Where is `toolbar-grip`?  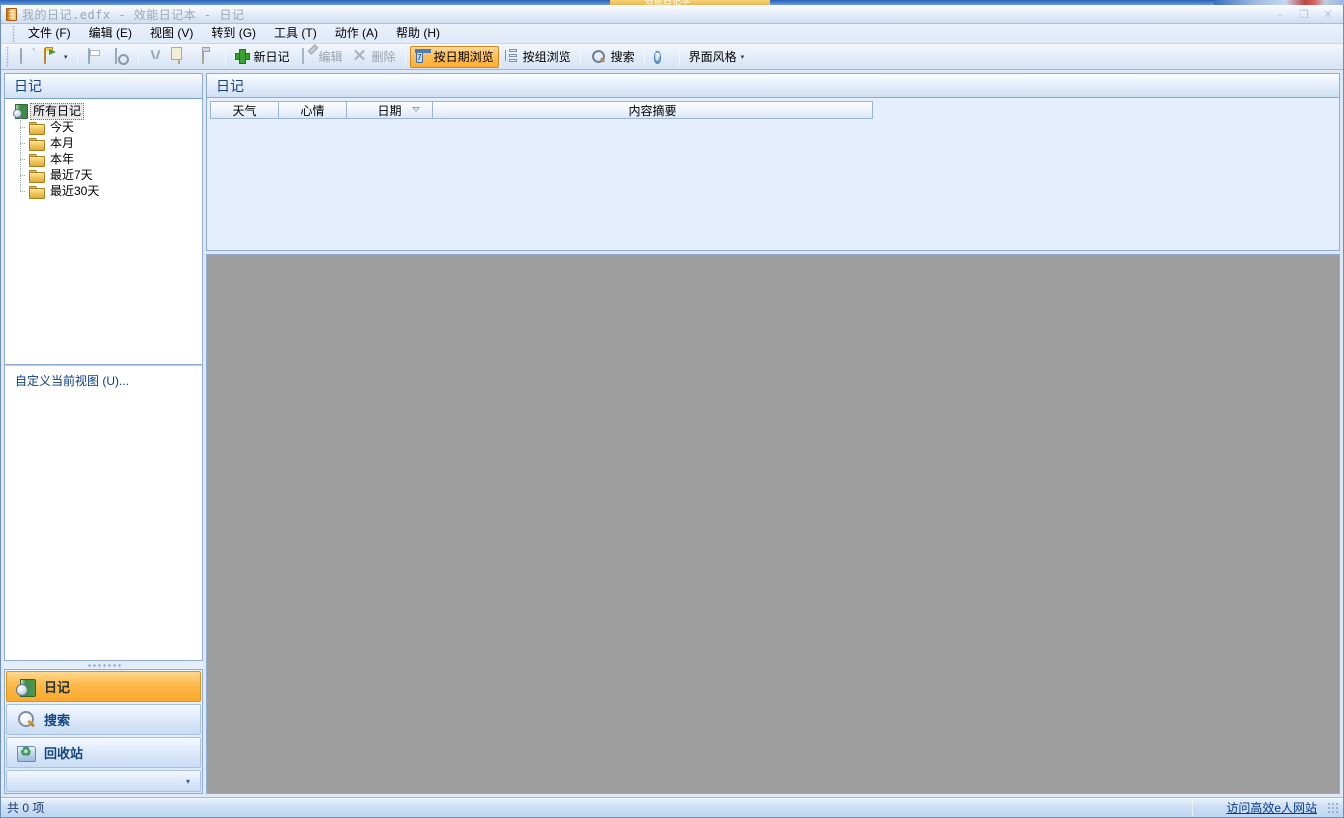 toolbar-grip is located at coordinates (7, 56).